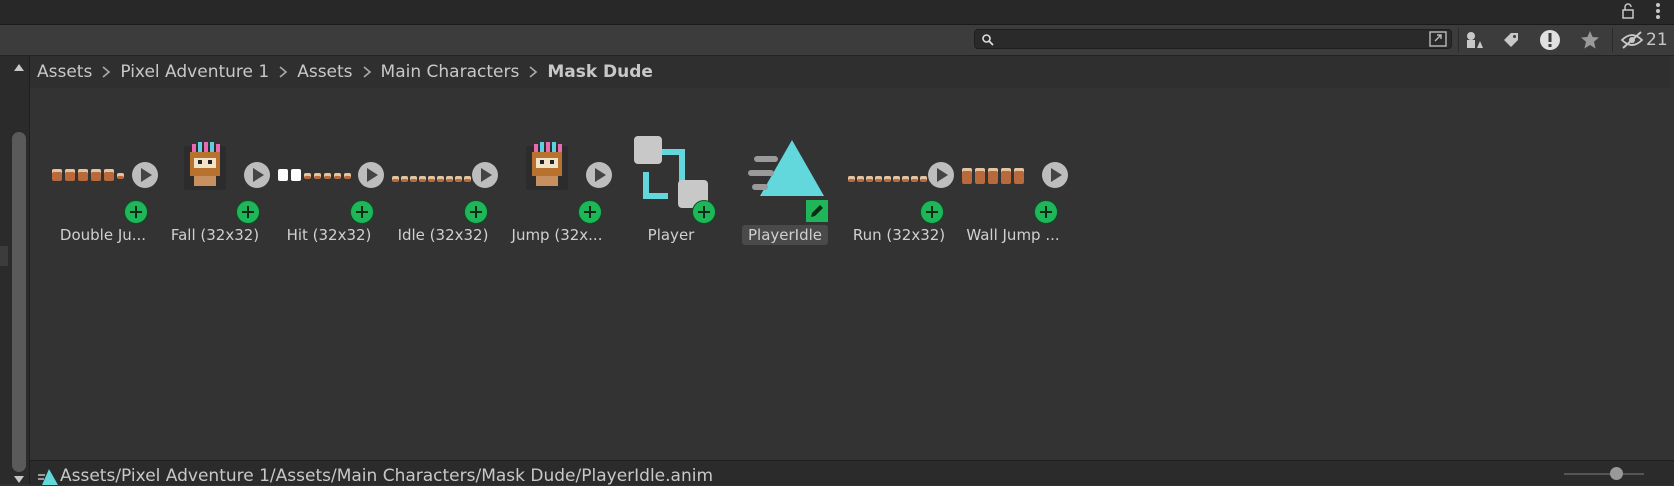 Image resolution: width=1674 pixels, height=486 pixels. I want to click on asset-item: Run (32x32), so click(899, 180).